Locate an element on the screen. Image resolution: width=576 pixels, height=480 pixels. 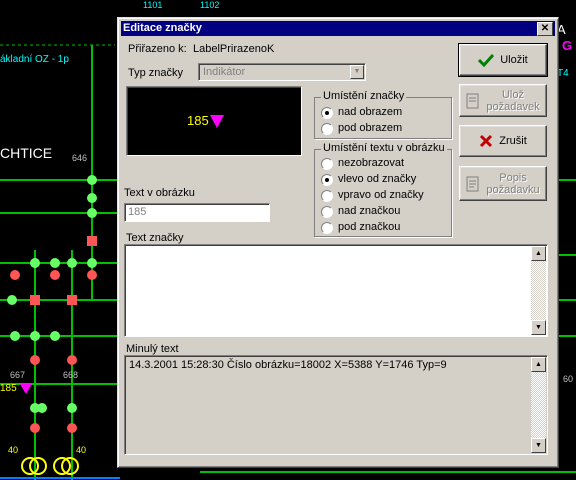
bg-label-chtice: CHTICE is located at coordinates (26, 153).